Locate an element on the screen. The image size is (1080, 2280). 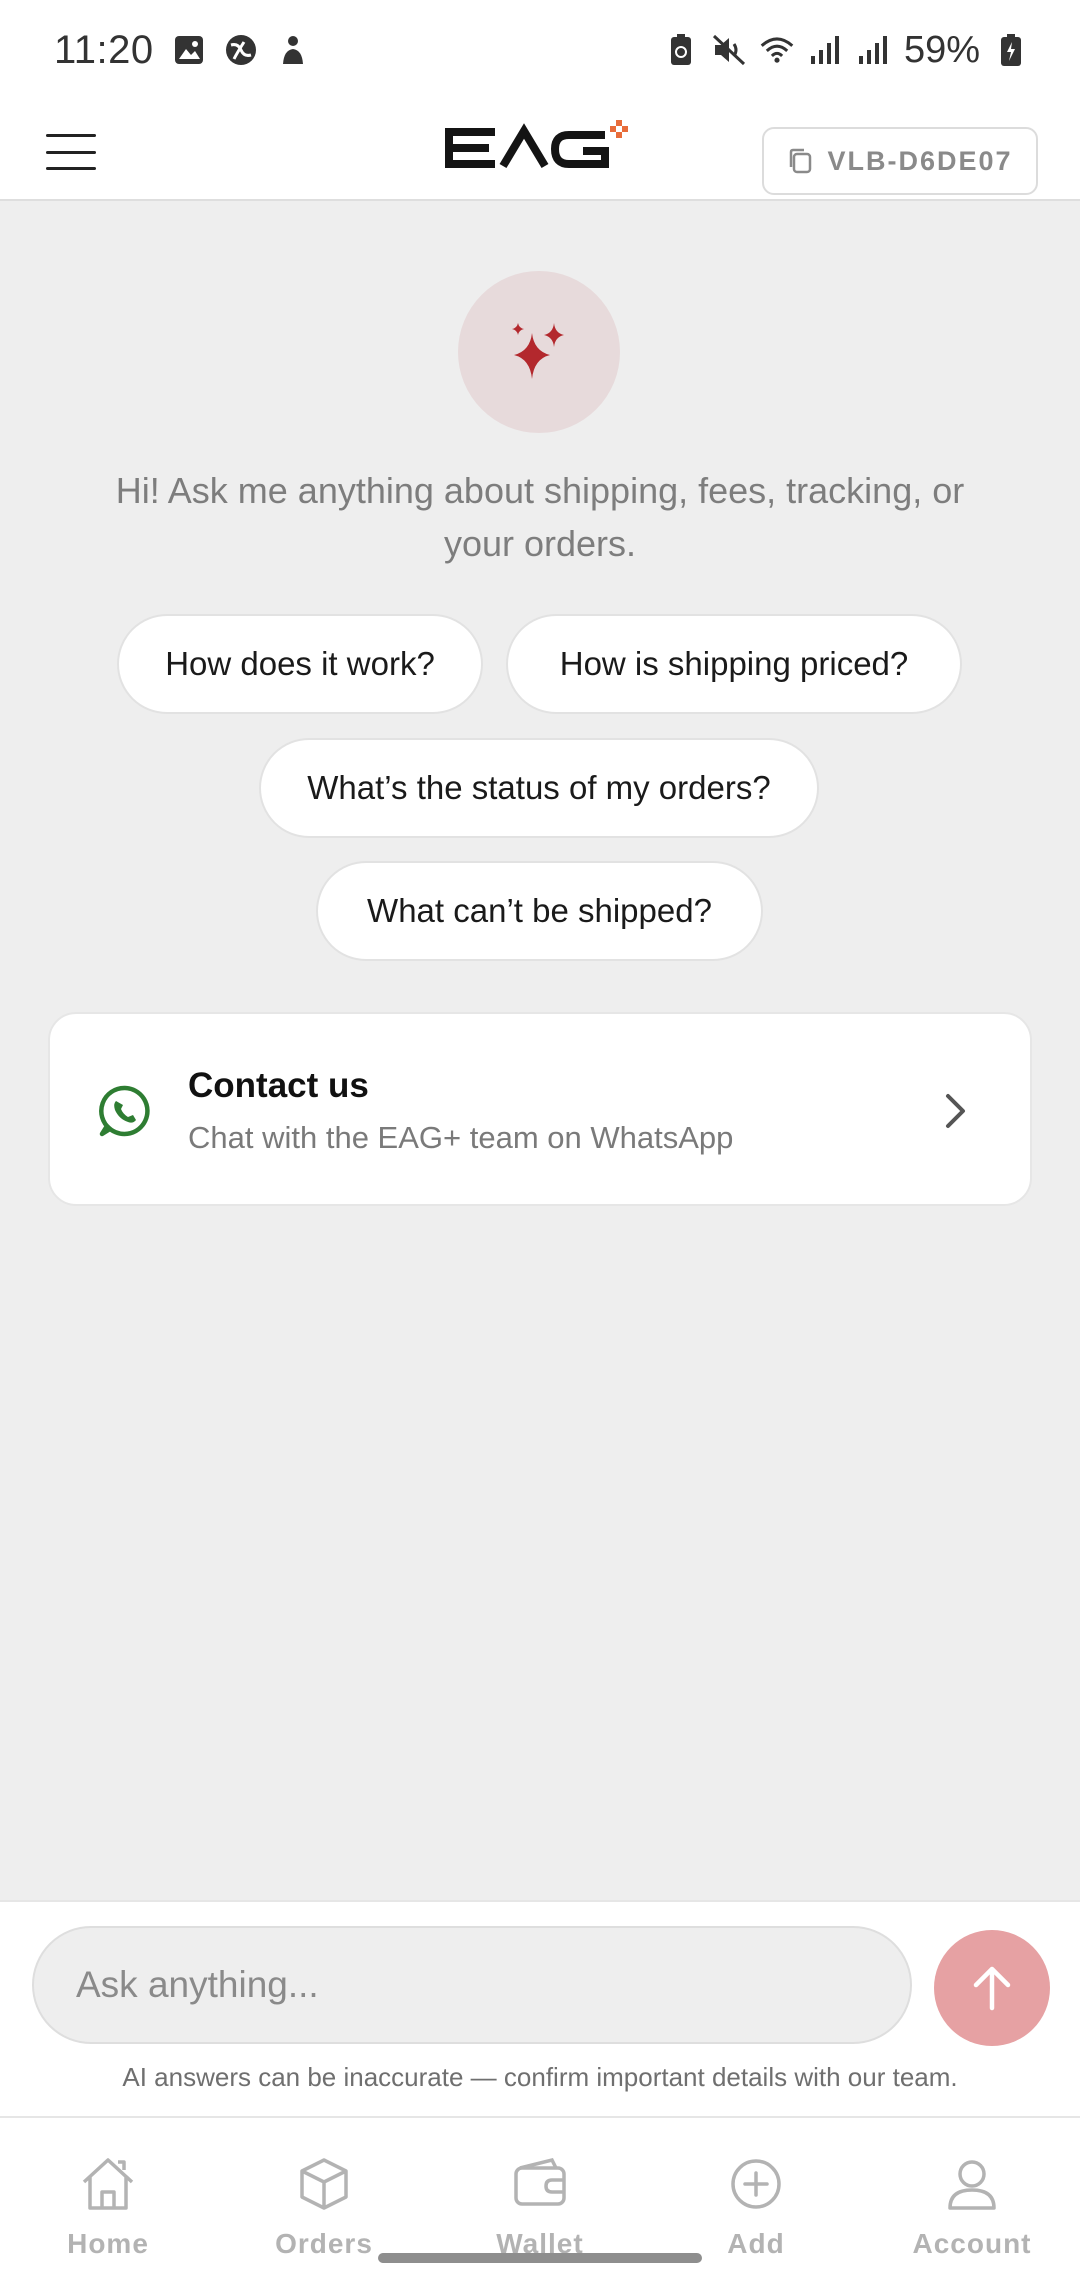
nav-account: Account is located at coordinates (972, 2199).